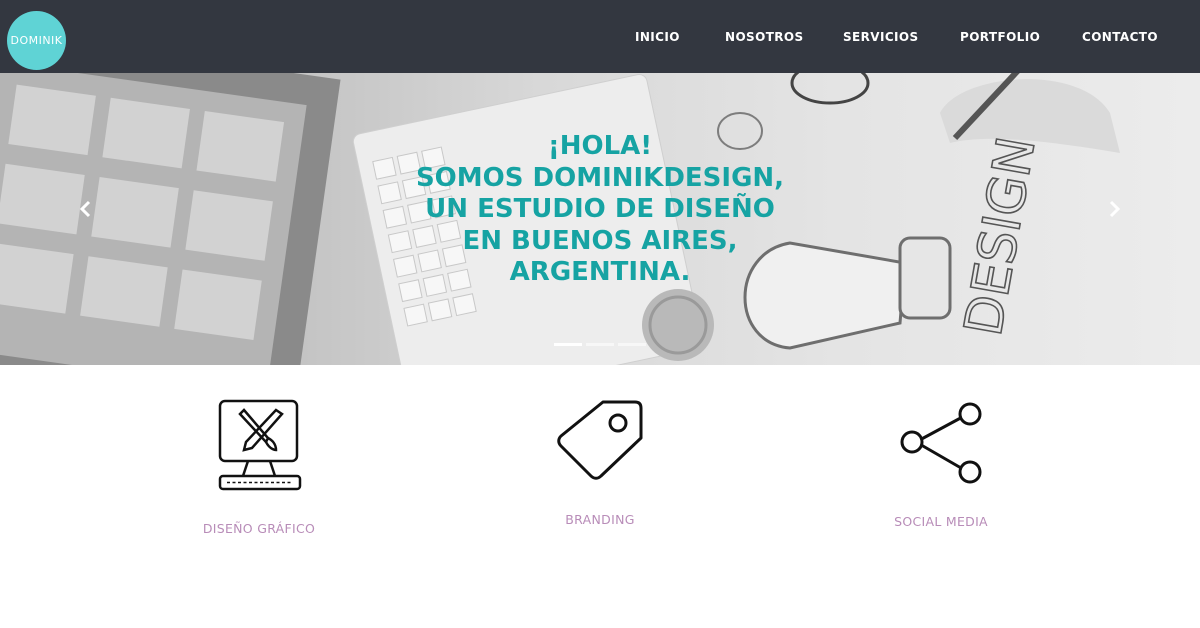 The width and height of the screenshot is (1200, 628). What do you see at coordinates (600, 177) in the screenshot?
I see `hero-line: SOMOS DOMINIKDESIGN,` at bounding box center [600, 177].